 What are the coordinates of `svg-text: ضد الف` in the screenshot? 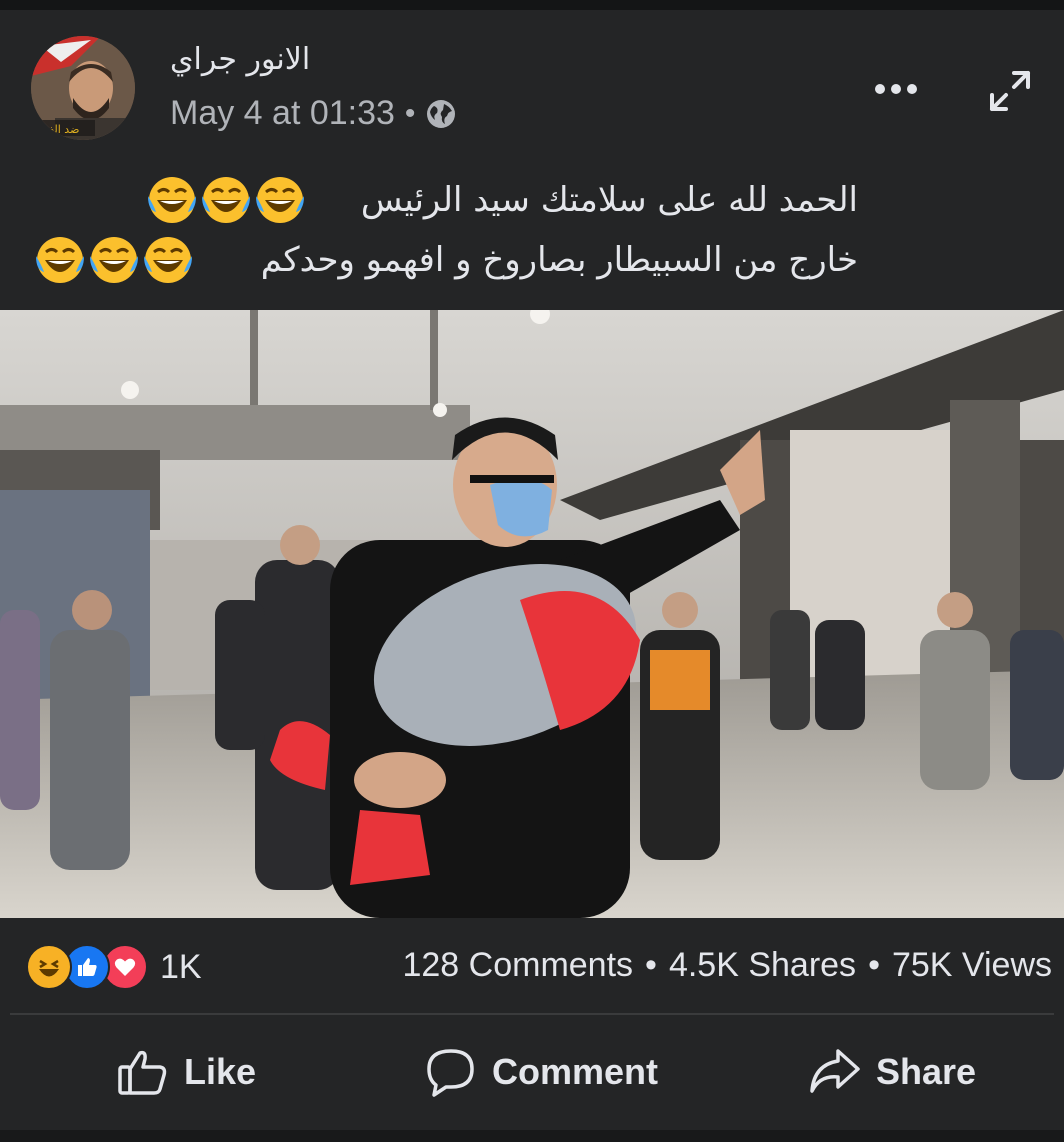 It's located at (61, 129).